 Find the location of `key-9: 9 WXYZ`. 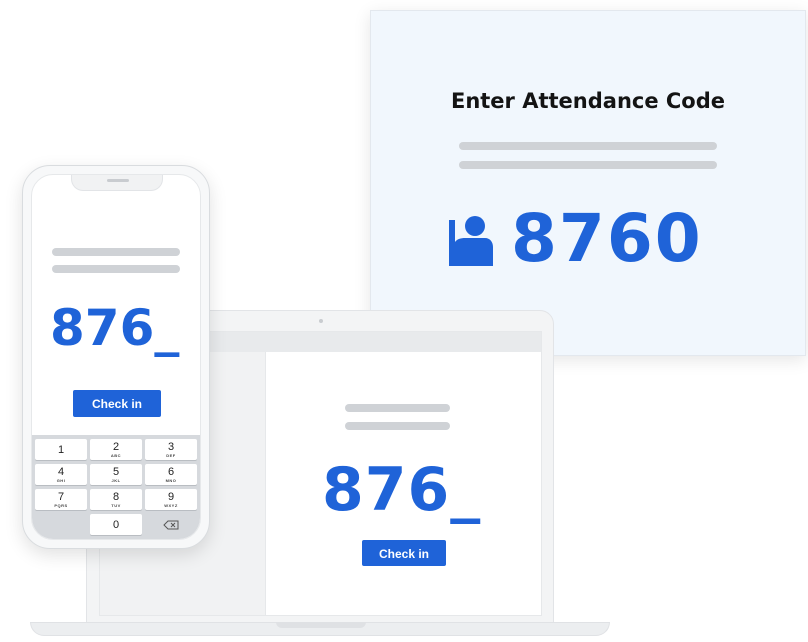

key-9: 9 WXYZ is located at coordinates (171, 499).